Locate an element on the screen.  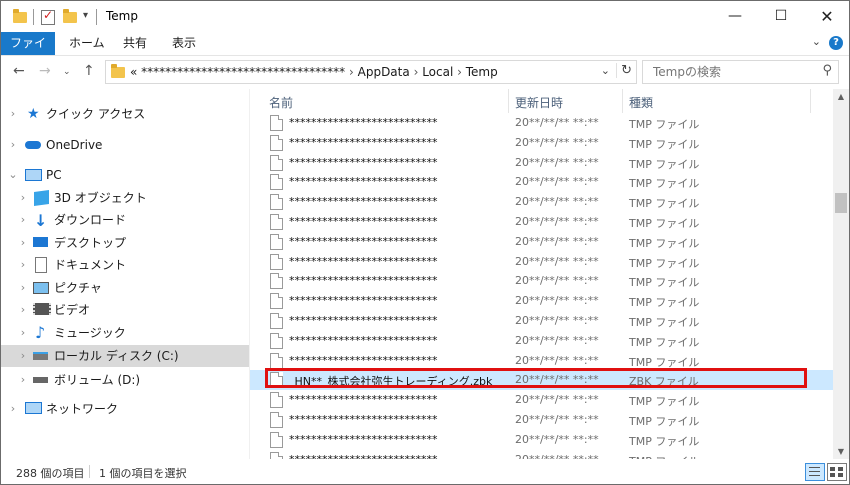
tab-home: ホーム is located at coordinates (87, 43).